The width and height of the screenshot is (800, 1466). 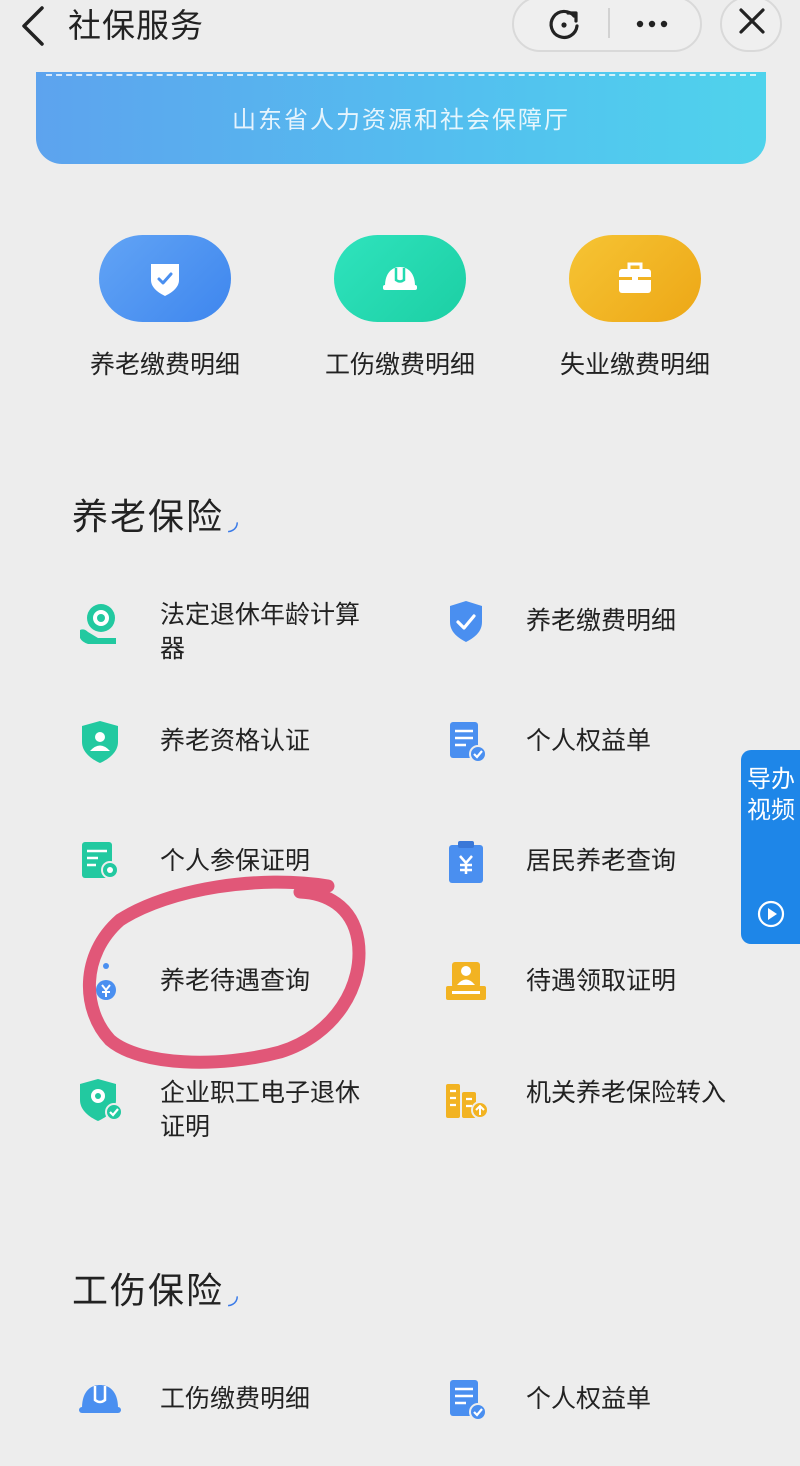 What do you see at coordinates (607, 1121) in the screenshot?
I see `service-item-government-pension-transfer: 机关养老保险转入` at bounding box center [607, 1121].